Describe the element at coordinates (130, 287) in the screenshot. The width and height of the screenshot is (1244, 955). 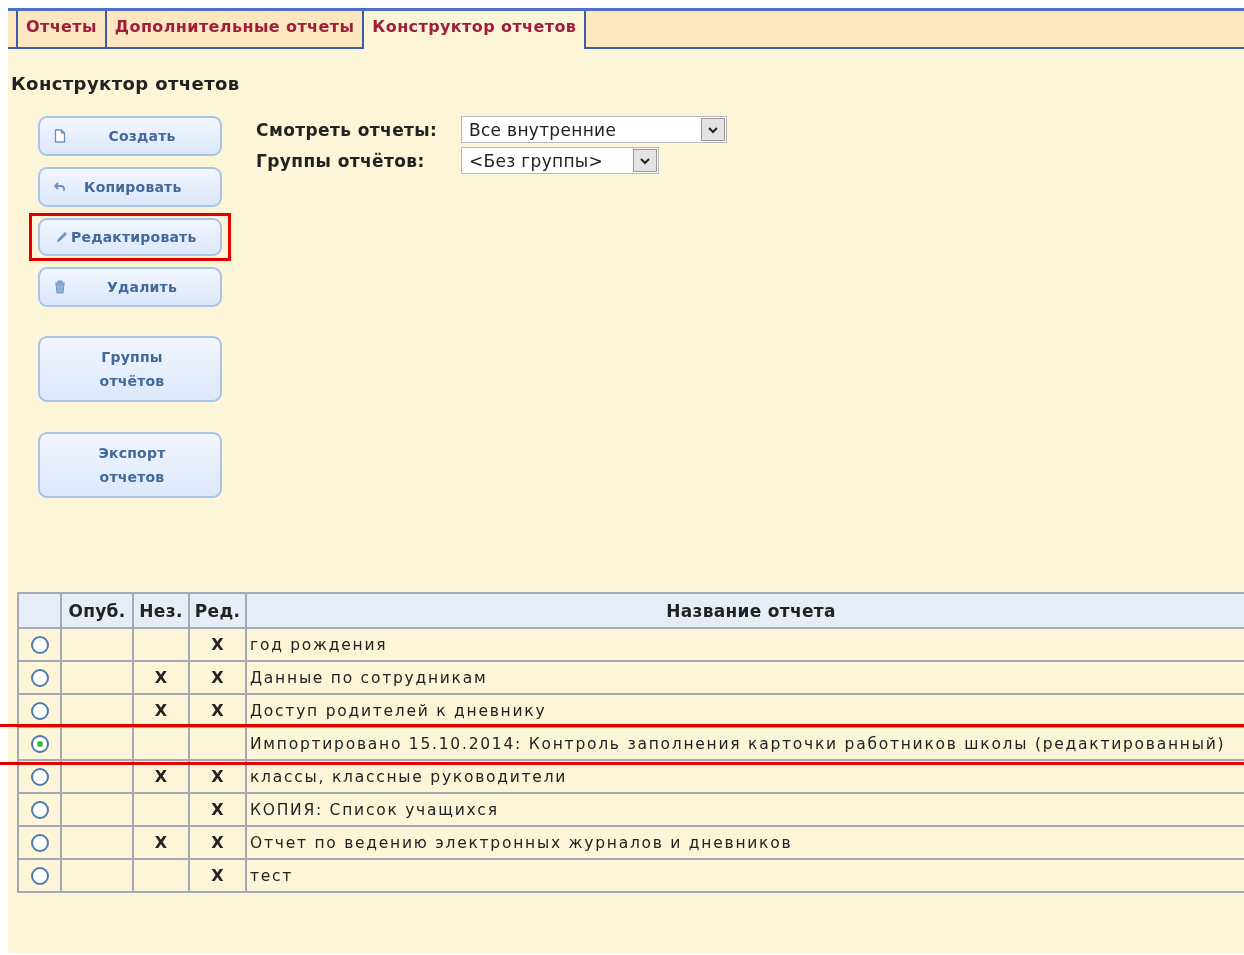
I see `toolbar-button: Удалить` at that location.